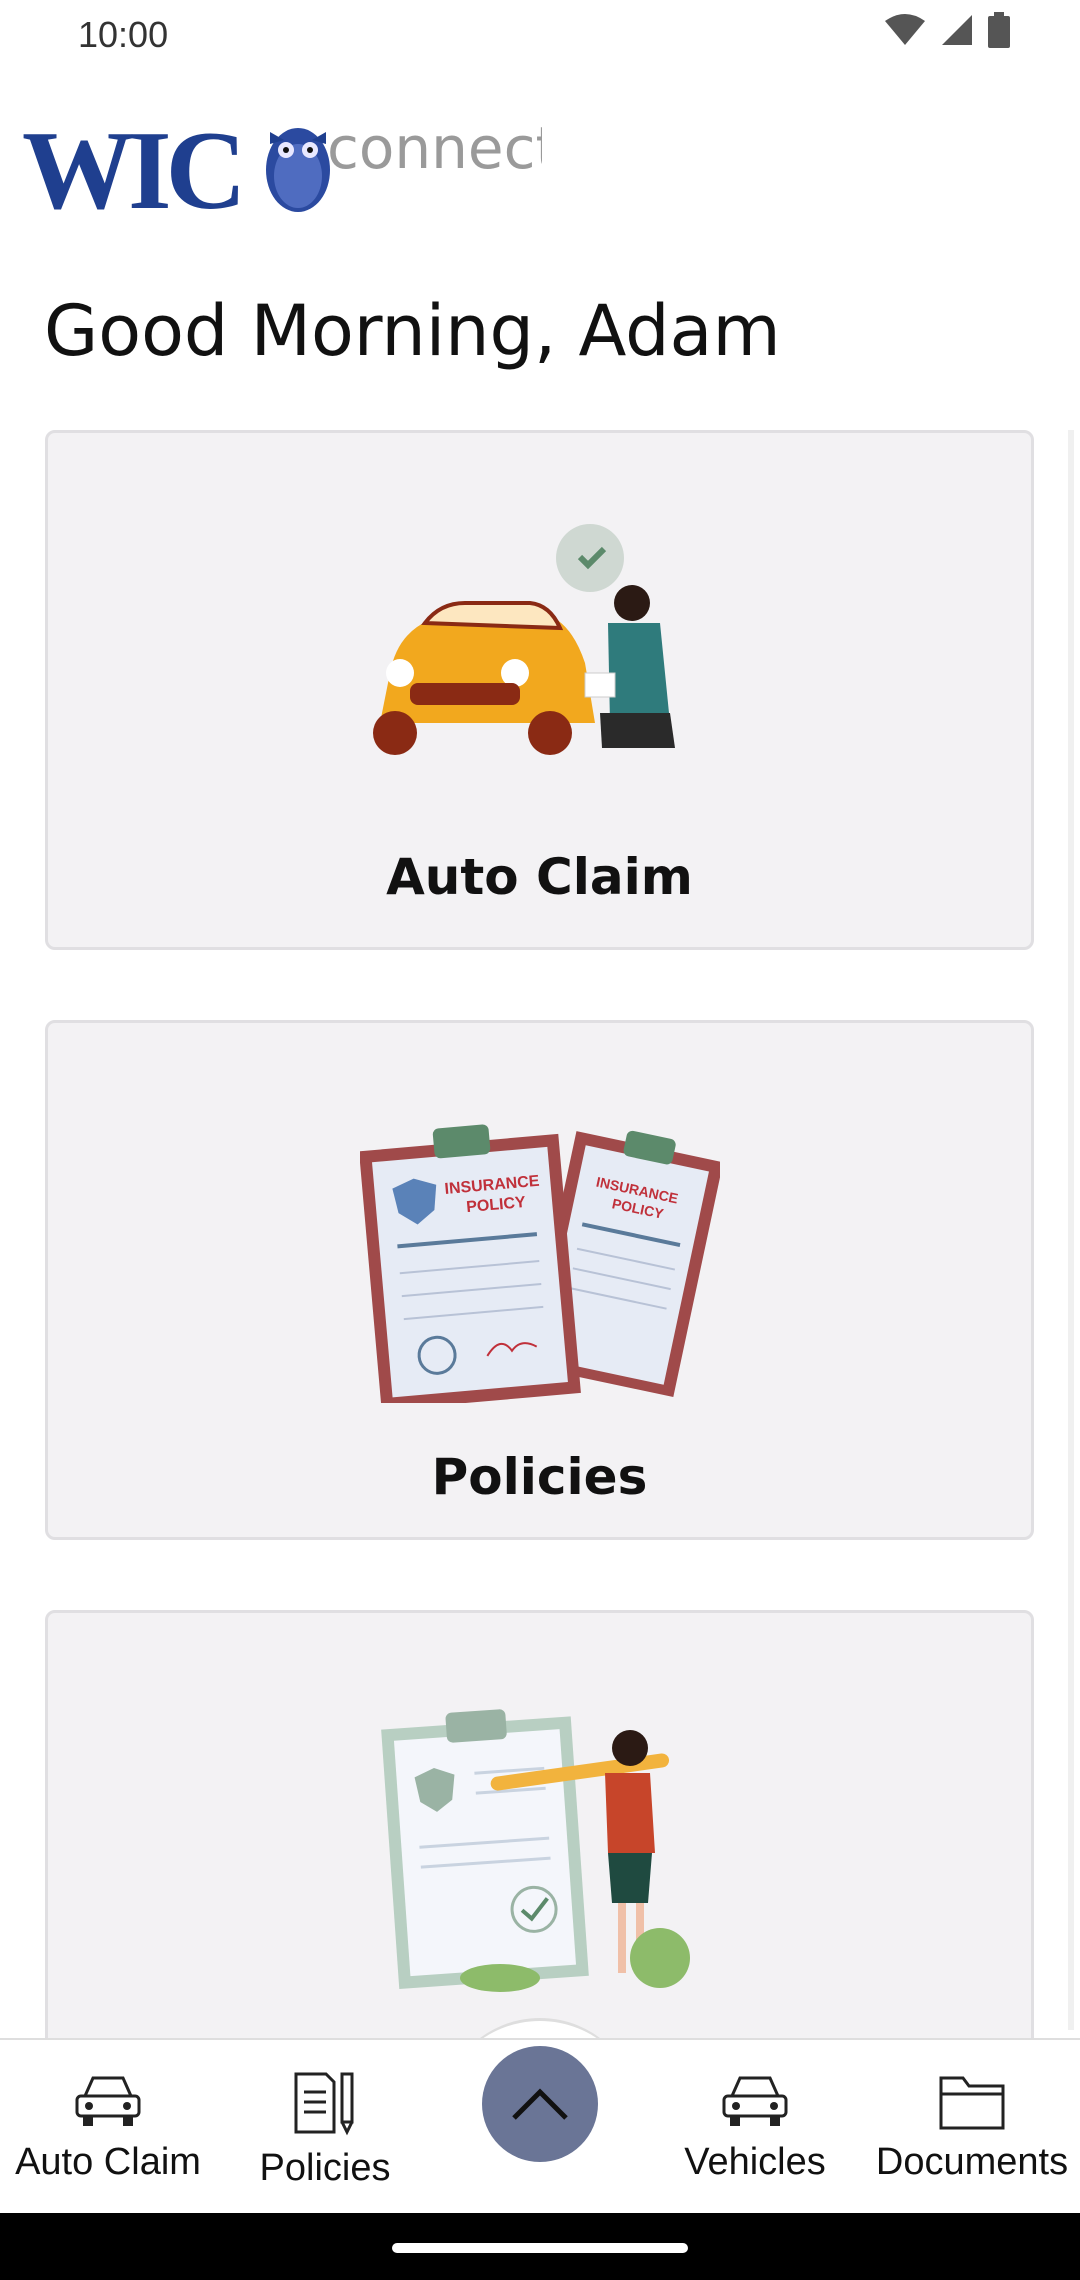 The image size is (1080, 2280). Describe the element at coordinates (123, 34) in the screenshot. I see `status-time: 10:00` at that location.